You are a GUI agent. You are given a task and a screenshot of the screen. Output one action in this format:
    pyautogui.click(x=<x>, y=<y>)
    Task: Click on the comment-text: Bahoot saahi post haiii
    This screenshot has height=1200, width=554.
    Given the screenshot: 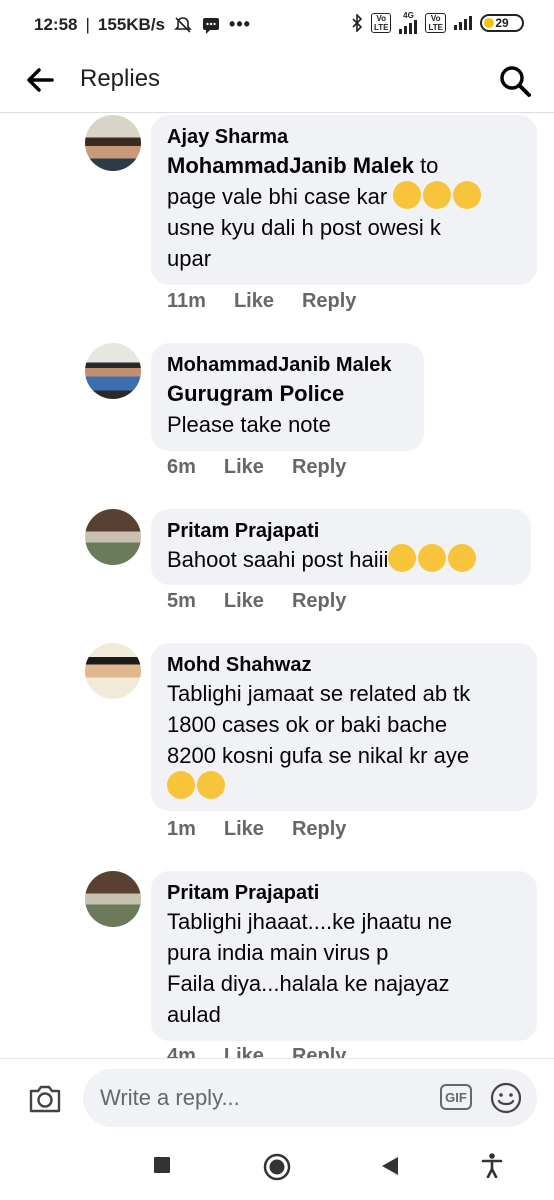 What is the action you would take?
    pyautogui.click(x=341, y=559)
    